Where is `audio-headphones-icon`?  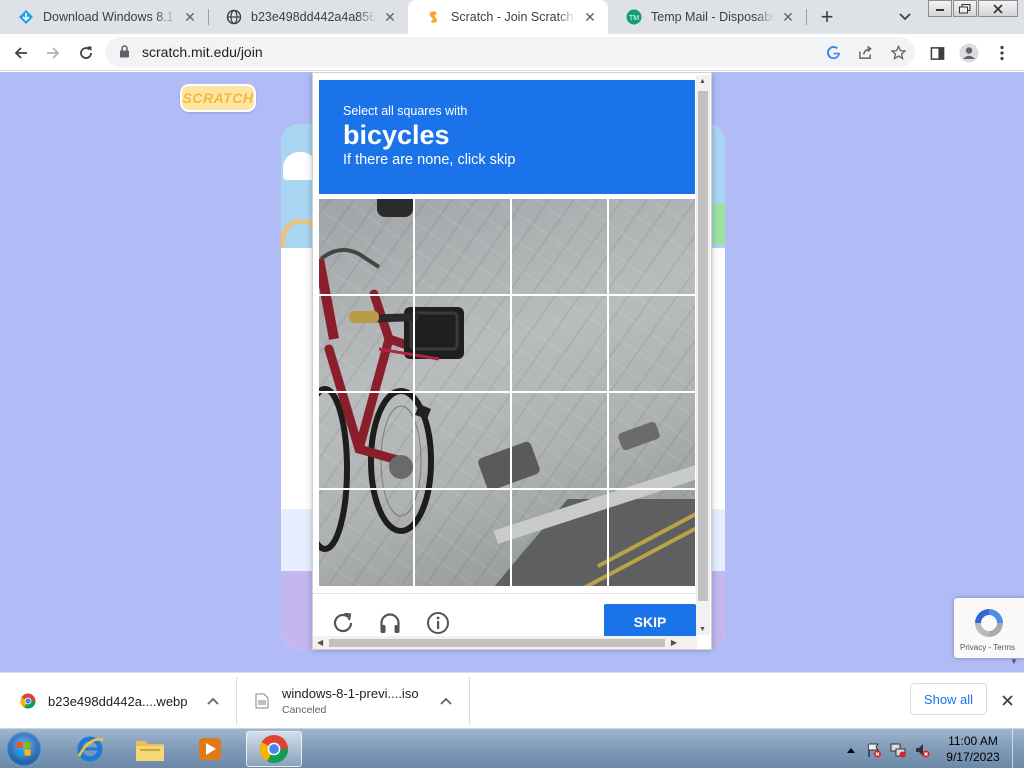
audio-headphones-icon is located at coordinates (390, 623).